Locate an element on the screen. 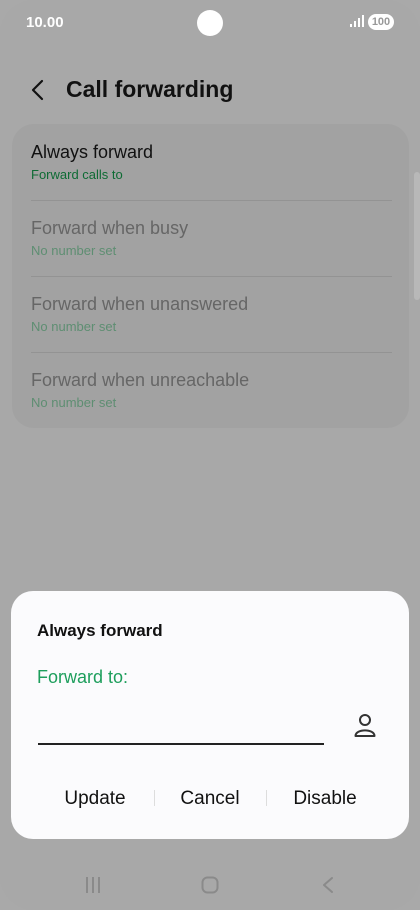 This screenshot has height=910, width=420. page-title: Call forwarding is located at coordinates (150, 89).